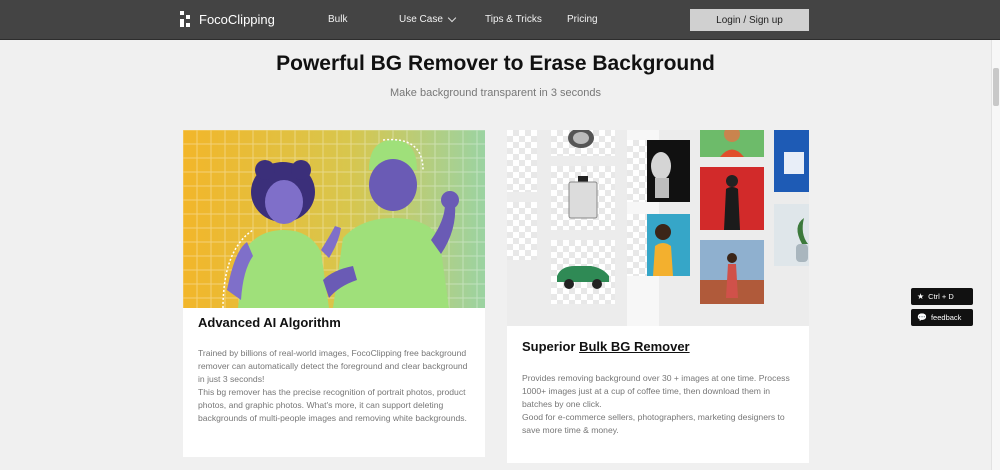 The height and width of the screenshot is (470, 1000). What do you see at coordinates (583, 272) in the screenshot?
I see `car-tile` at bounding box center [583, 272].